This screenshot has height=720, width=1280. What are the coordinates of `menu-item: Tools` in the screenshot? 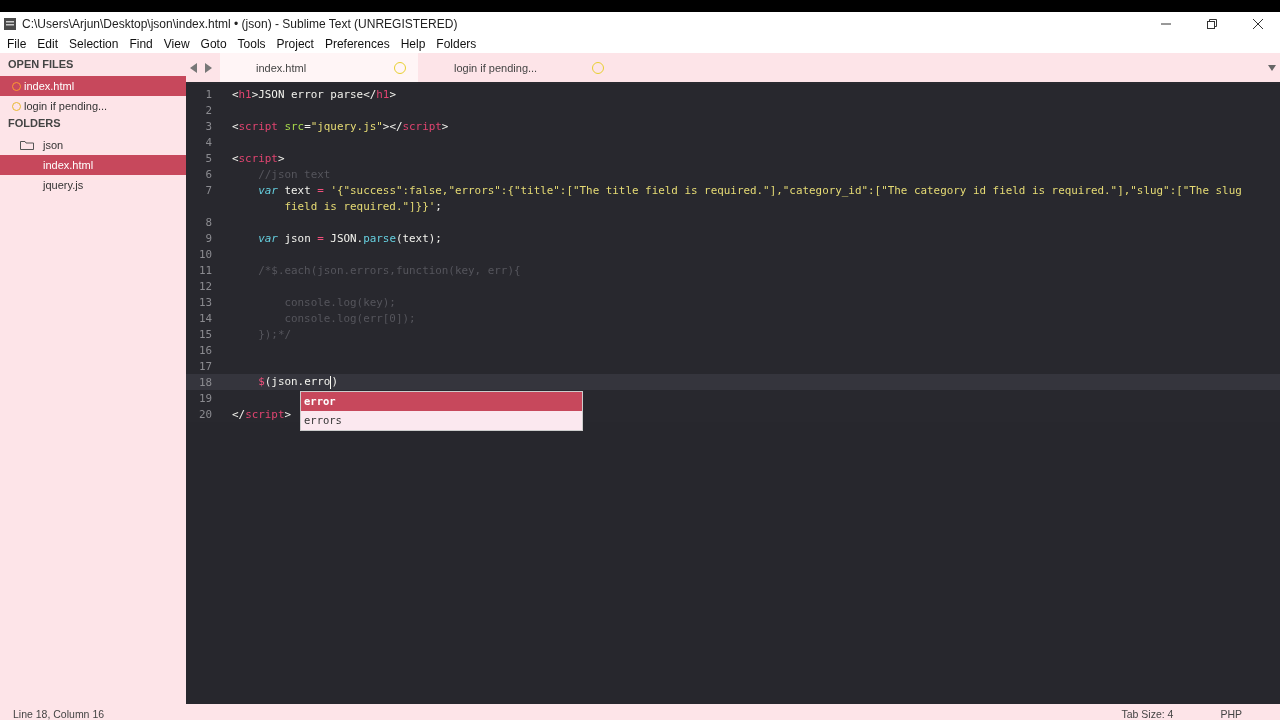 It's located at (251, 44).